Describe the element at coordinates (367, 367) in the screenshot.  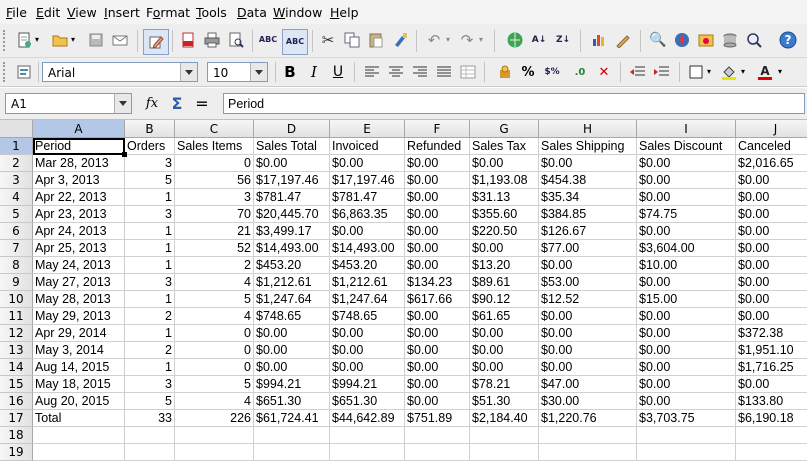
I see `cell-e14: $0.00` at that location.